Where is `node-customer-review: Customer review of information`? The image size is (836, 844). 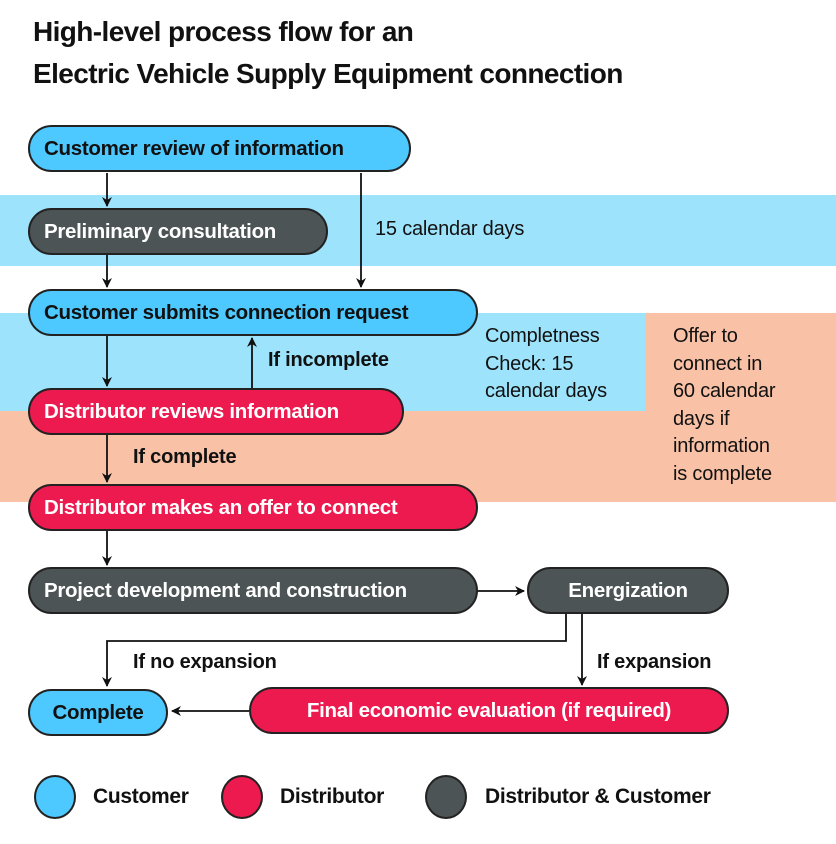 node-customer-review: Customer review of information is located at coordinates (219, 148).